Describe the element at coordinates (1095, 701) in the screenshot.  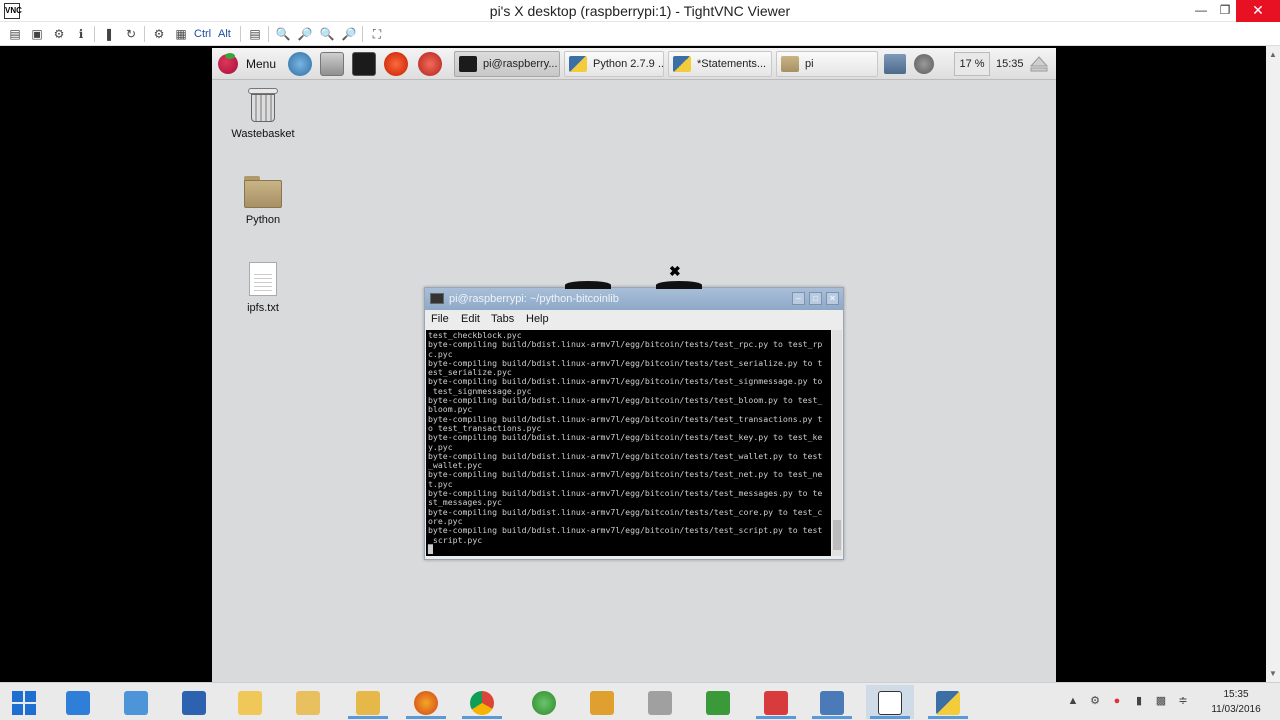
I see `settings-icon: ⚙` at that location.